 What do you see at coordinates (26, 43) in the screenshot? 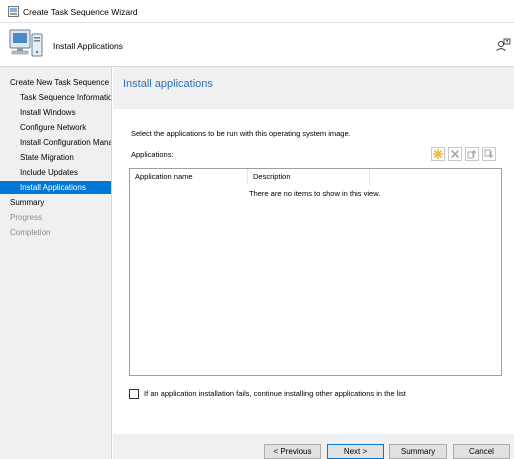
I see `computer-icon` at bounding box center [26, 43].